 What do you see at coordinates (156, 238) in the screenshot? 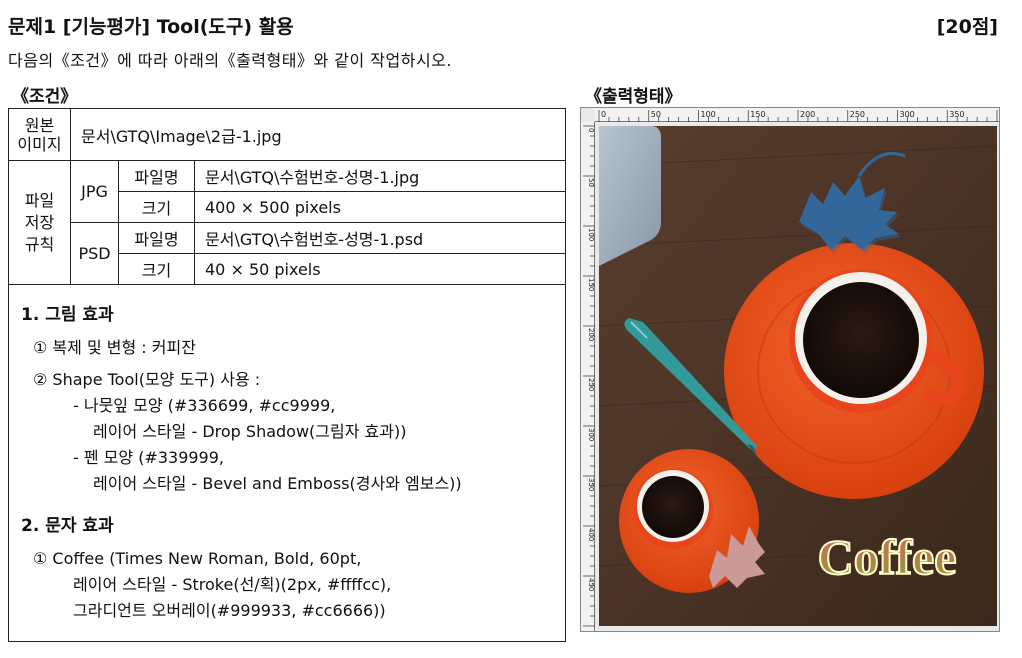
I see `psd-filename-label: 파일명` at bounding box center [156, 238].